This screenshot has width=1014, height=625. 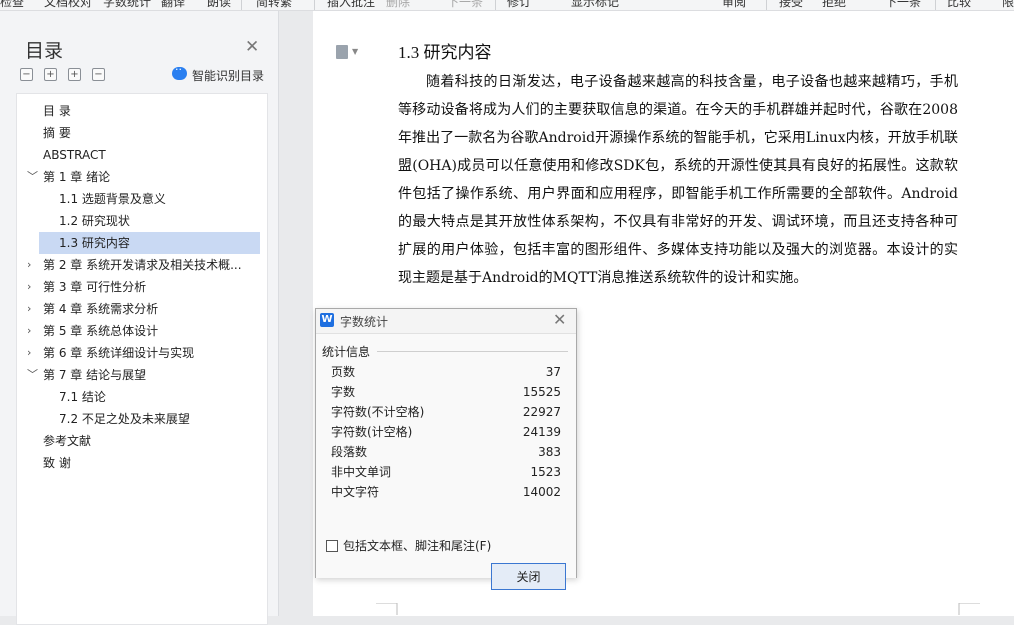 What do you see at coordinates (127, 5) in the screenshot?
I see `toolbar-word-count: 字数统计` at bounding box center [127, 5].